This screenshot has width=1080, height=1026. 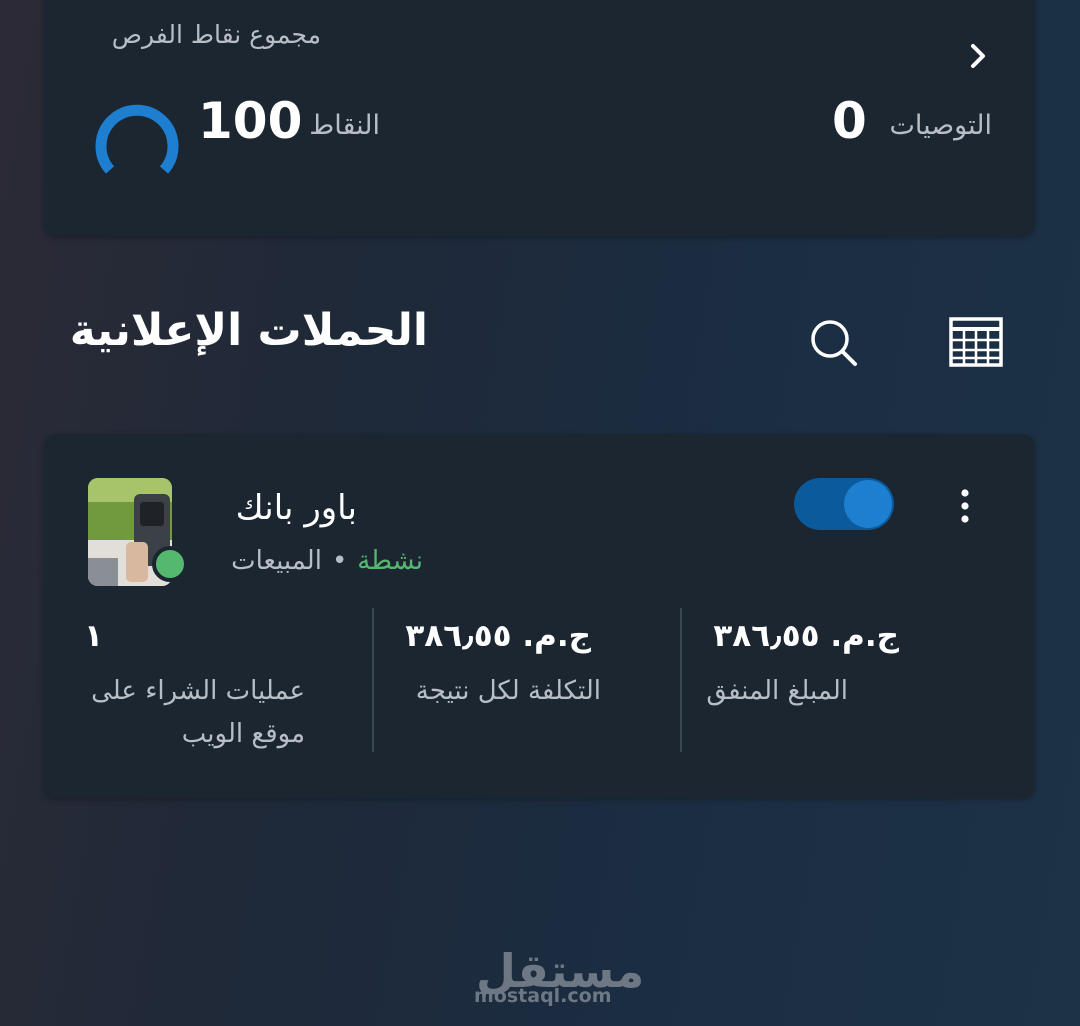 I want to click on chevron-right-icon, so click(x=978, y=56).